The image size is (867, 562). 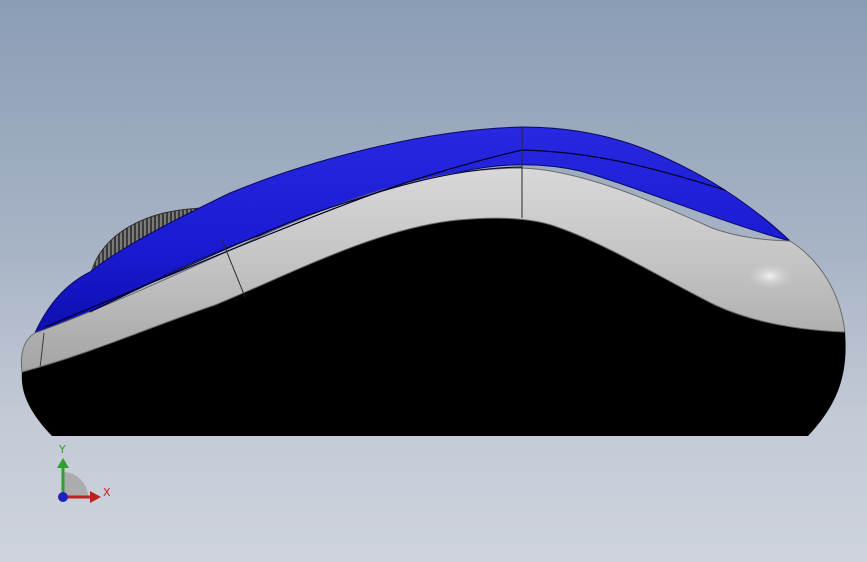 I want to click on orientation-triad, so click(x=79, y=480).